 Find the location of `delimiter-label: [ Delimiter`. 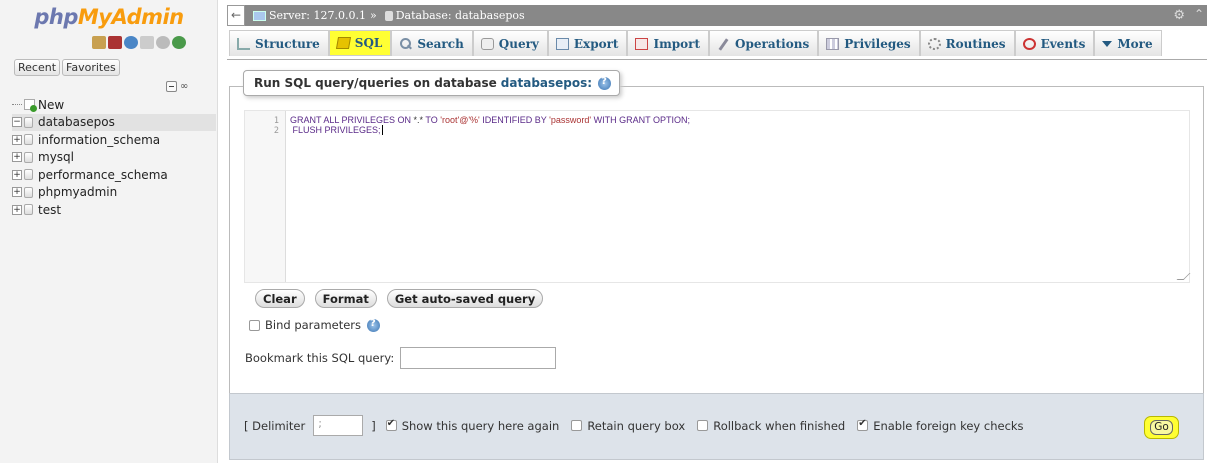

delimiter-label: [ Delimiter is located at coordinates (275, 425).